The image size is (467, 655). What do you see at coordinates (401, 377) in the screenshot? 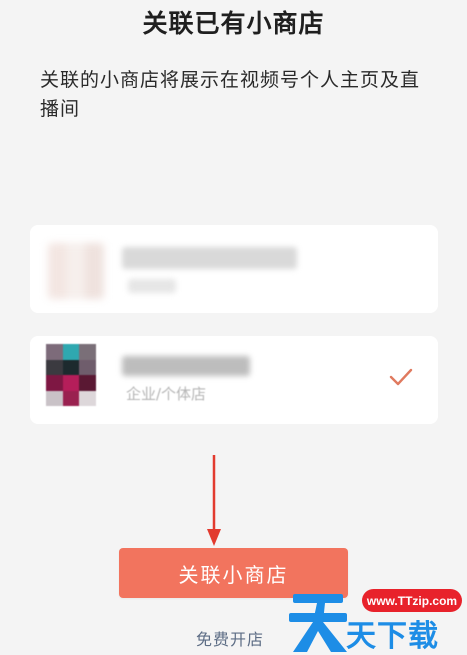
I see `check-icon` at bounding box center [401, 377].